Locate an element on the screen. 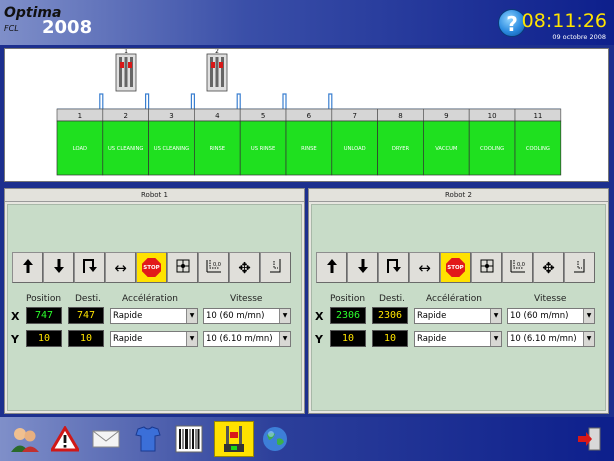 Image resolution: width=614 pixels, height=461 pixels. barcode-icon is located at coordinates (189, 439).